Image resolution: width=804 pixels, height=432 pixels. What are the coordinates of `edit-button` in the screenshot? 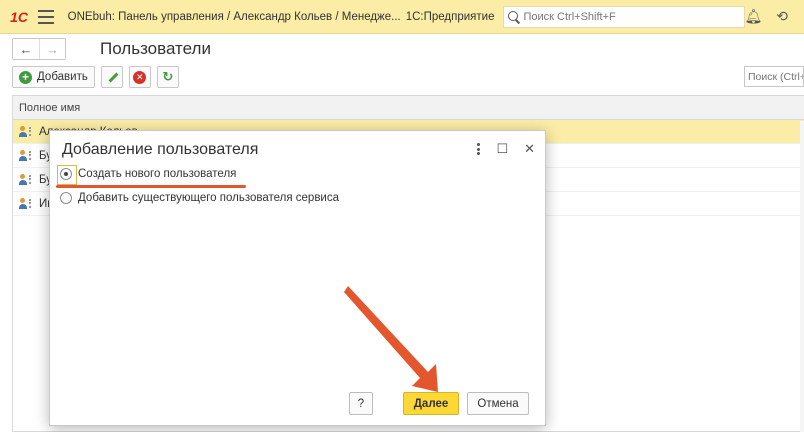 It's located at (111, 77).